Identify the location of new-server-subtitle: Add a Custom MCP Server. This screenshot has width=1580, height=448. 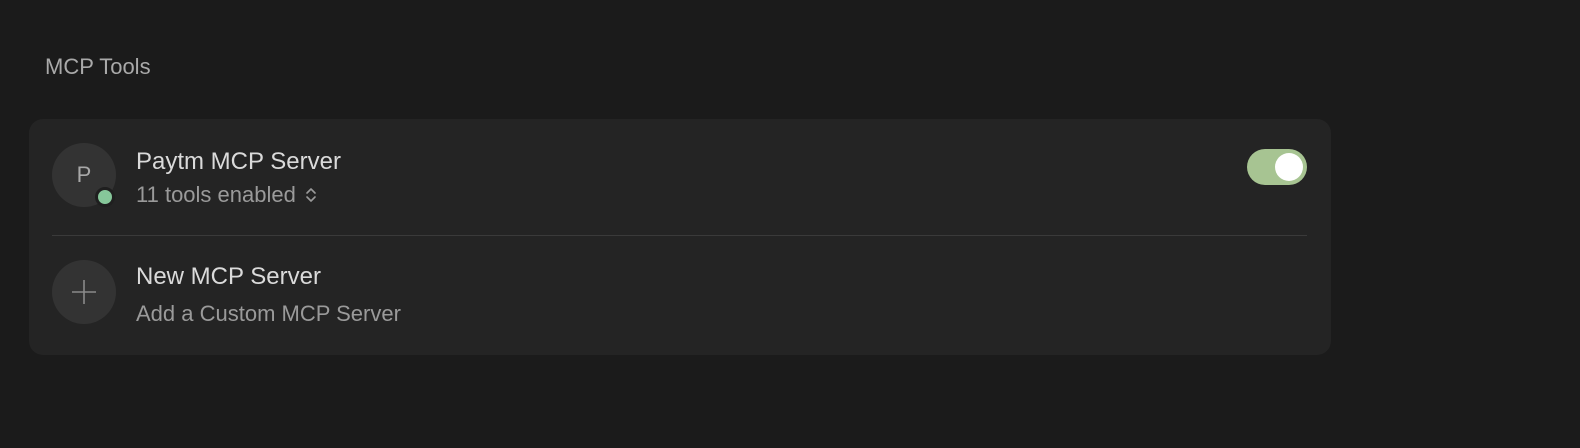
(268, 313).